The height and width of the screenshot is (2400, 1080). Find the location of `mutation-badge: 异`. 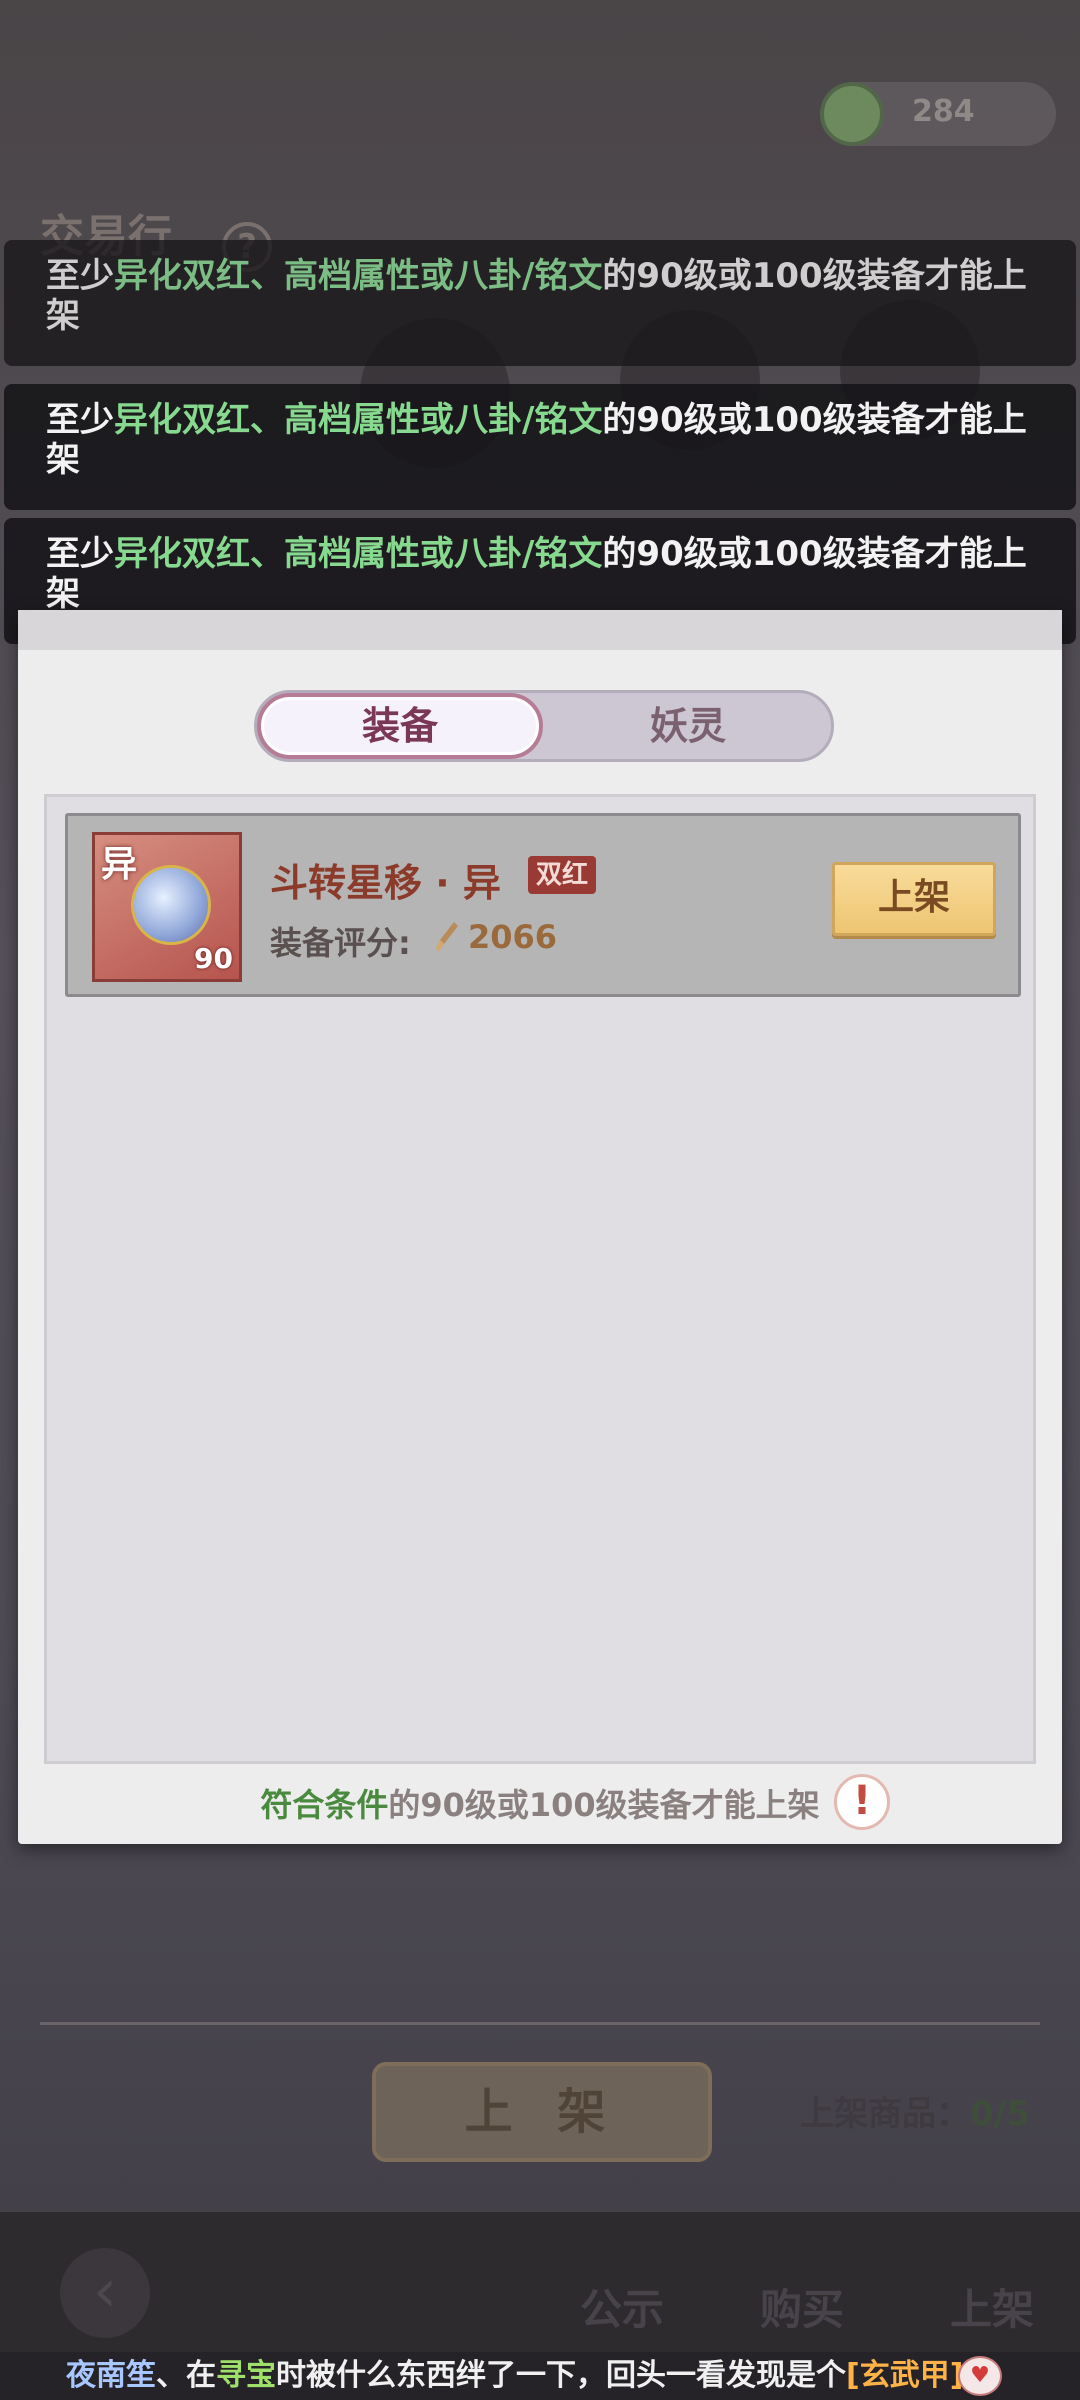

mutation-badge: 异 is located at coordinates (119, 864).